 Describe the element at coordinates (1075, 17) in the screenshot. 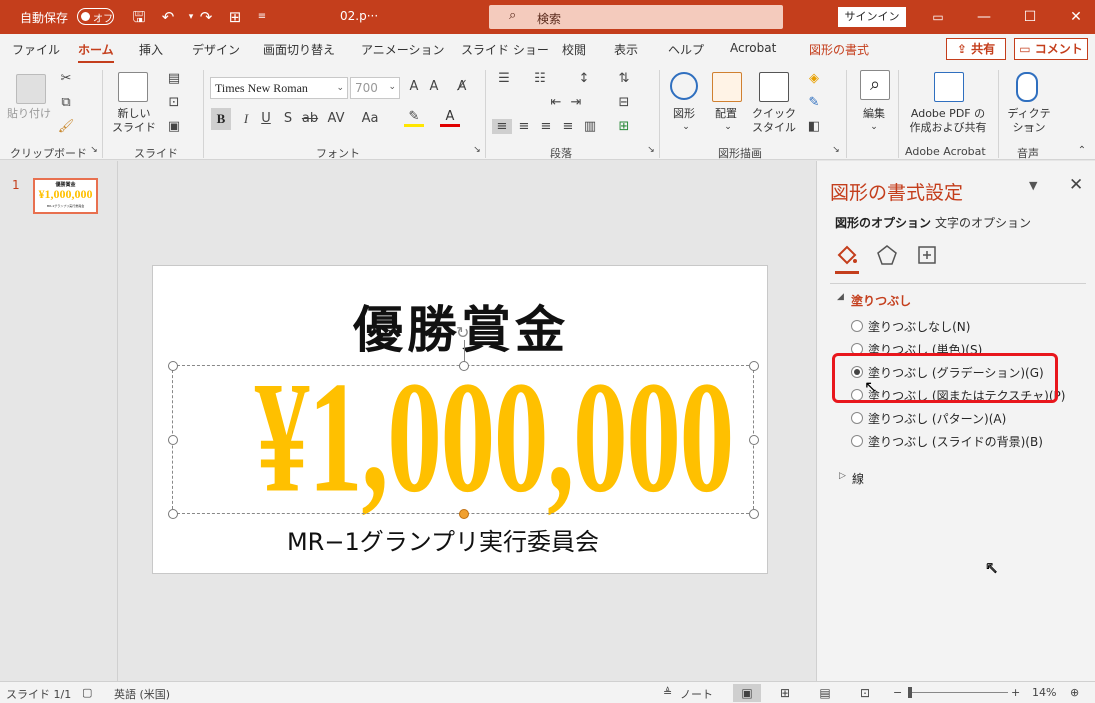

I see `close-button: ✕` at that location.